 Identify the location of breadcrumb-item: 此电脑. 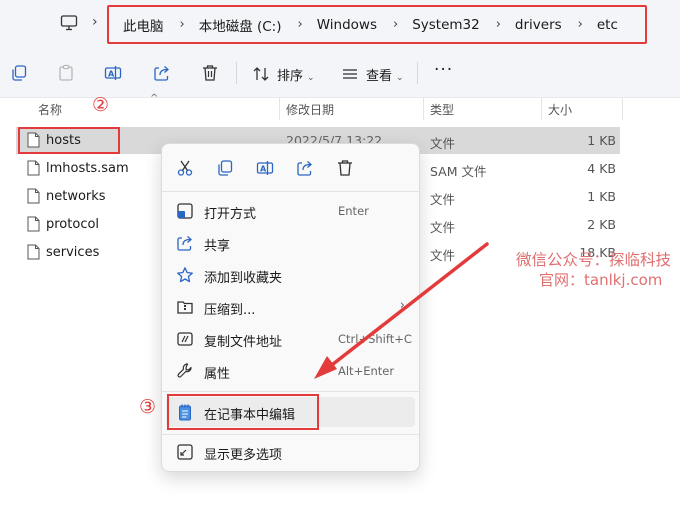
(136, 25).